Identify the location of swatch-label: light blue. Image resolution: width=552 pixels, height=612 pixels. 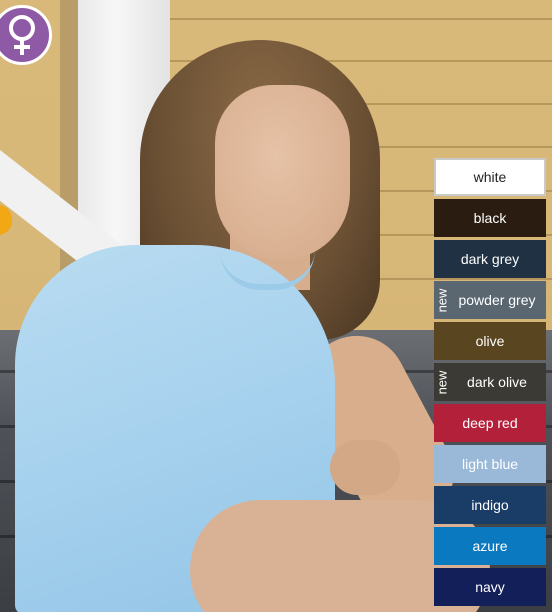
(490, 464).